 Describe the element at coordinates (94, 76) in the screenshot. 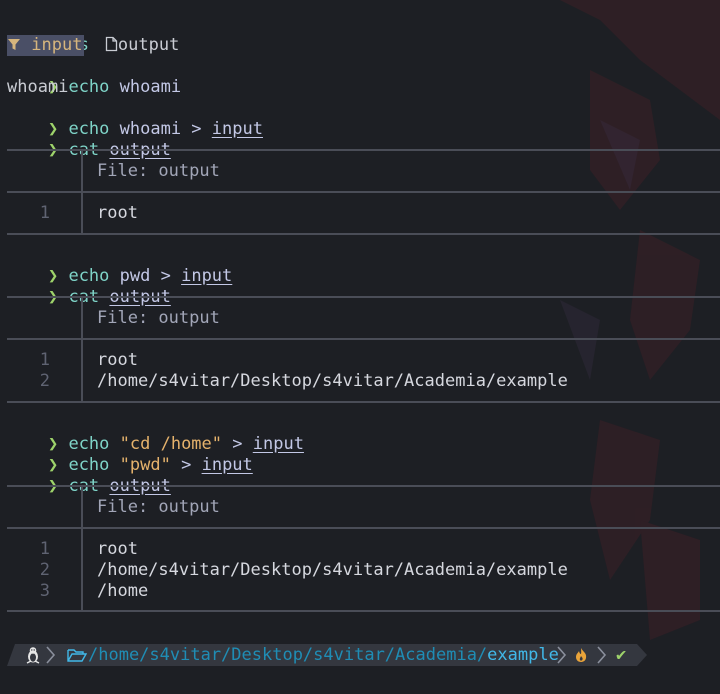

I see `command-line-echo: ❯ echo whoami` at that location.